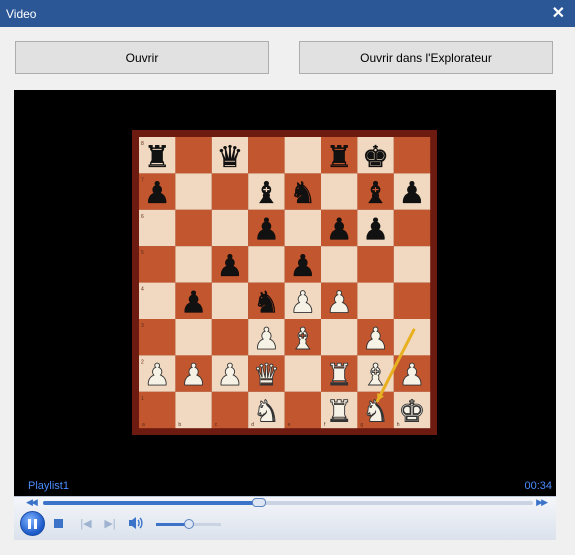 This screenshot has width=575, height=555. What do you see at coordinates (142, 57) in the screenshot?
I see `open-button: Ouvrir` at bounding box center [142, 57].